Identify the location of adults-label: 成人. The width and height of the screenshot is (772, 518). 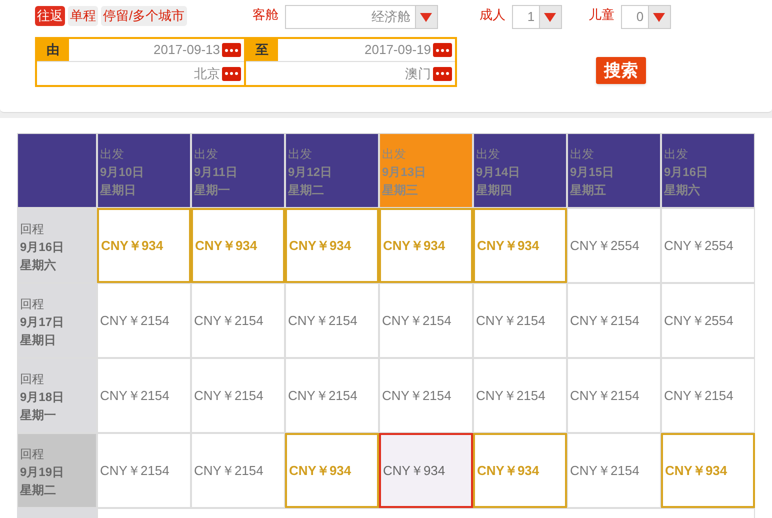
(493, 15).